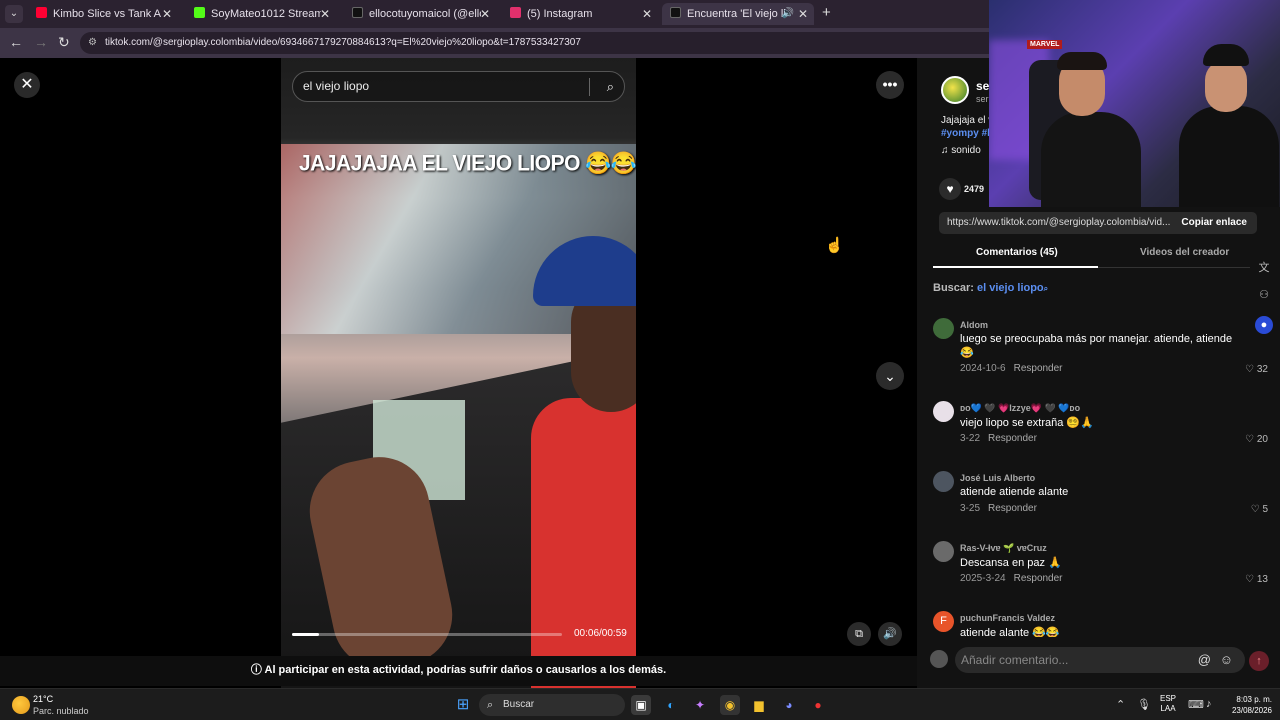  What do you see at coordinates (610, 86) in the screenshot?
I see `search-icon: ⌕` at bounding box center [610, 86].